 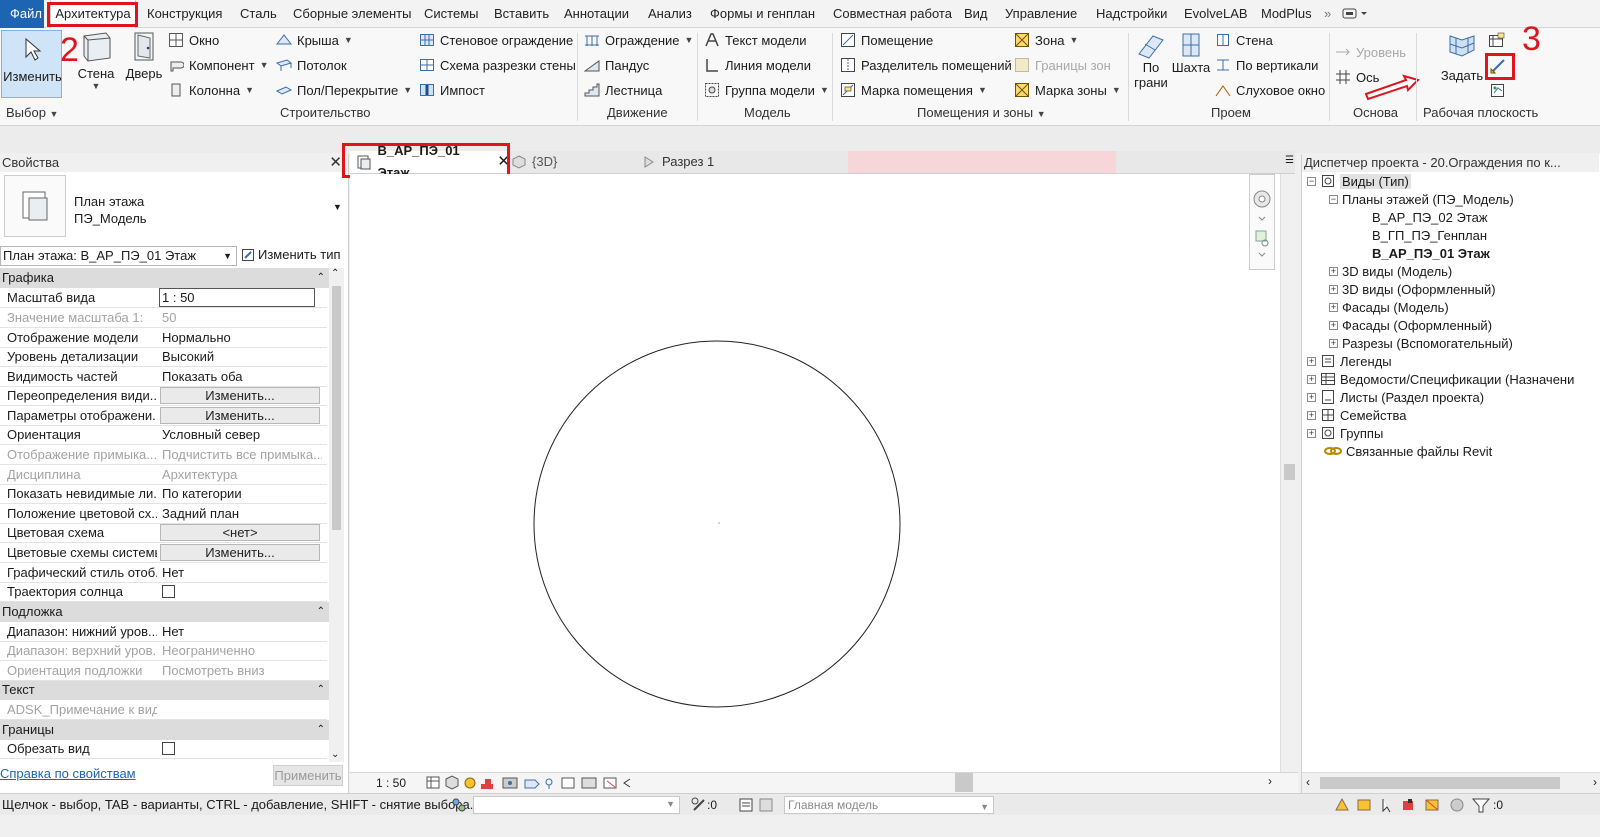 I want to click on prop-row: Масштаб вида 1 : 50, so click(x=163, y=298).